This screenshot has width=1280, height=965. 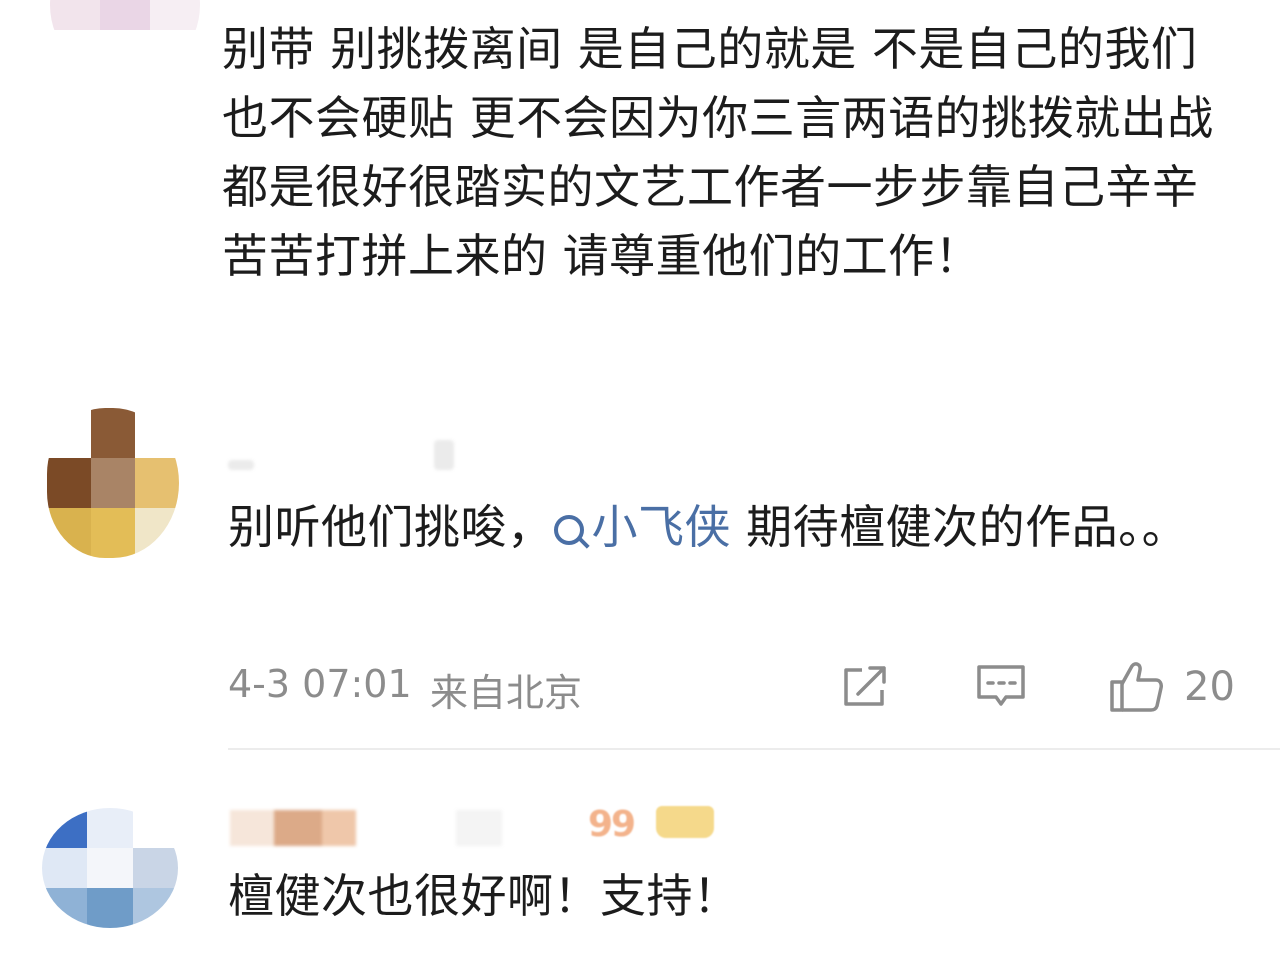 I want to click on share-icon, so click(x=865, y=686).